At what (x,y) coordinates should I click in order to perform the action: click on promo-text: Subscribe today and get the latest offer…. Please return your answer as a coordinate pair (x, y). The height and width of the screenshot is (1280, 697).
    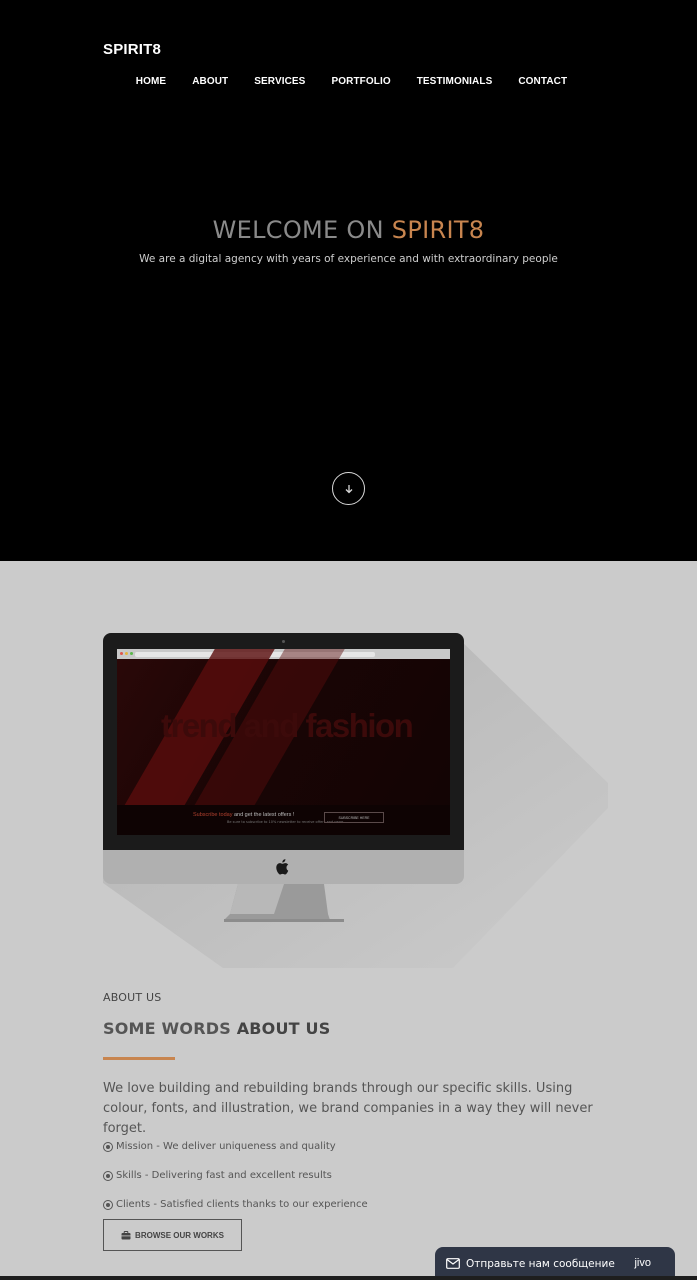
    Looking at the image, I should click on (243, 815).